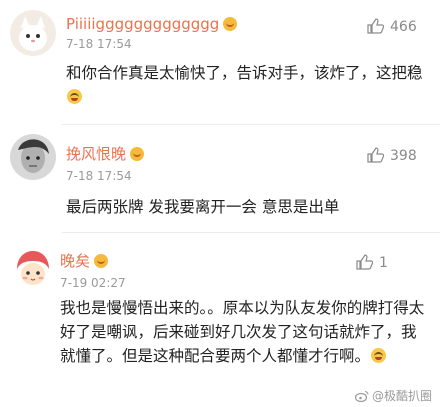  Describe the element at coordinates (105, 154) in the screenshot. I see `username: 挽风恨晚` at that location.